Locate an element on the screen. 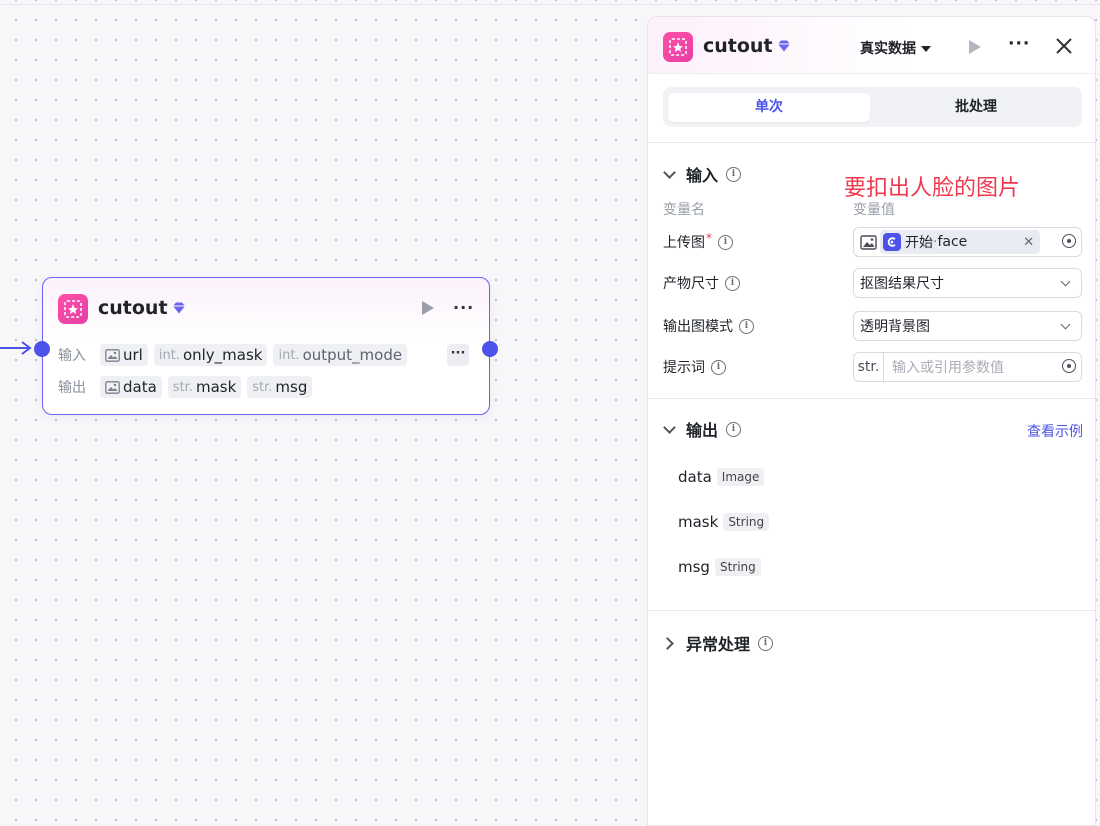 This screenshot has height=826, width=1100. close-icon is located at coordinates (1064, 46).